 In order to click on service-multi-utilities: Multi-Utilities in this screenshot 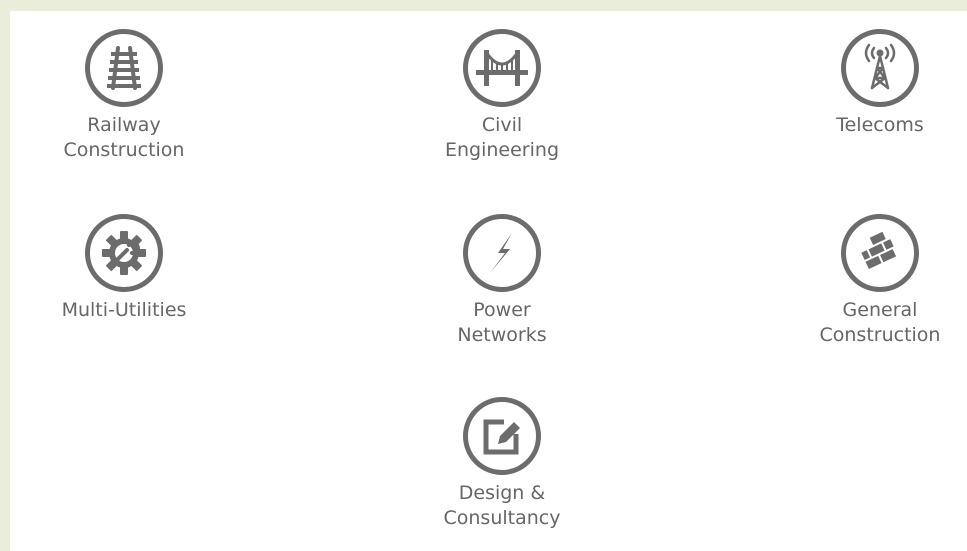, I will do `click(124, 268)`.